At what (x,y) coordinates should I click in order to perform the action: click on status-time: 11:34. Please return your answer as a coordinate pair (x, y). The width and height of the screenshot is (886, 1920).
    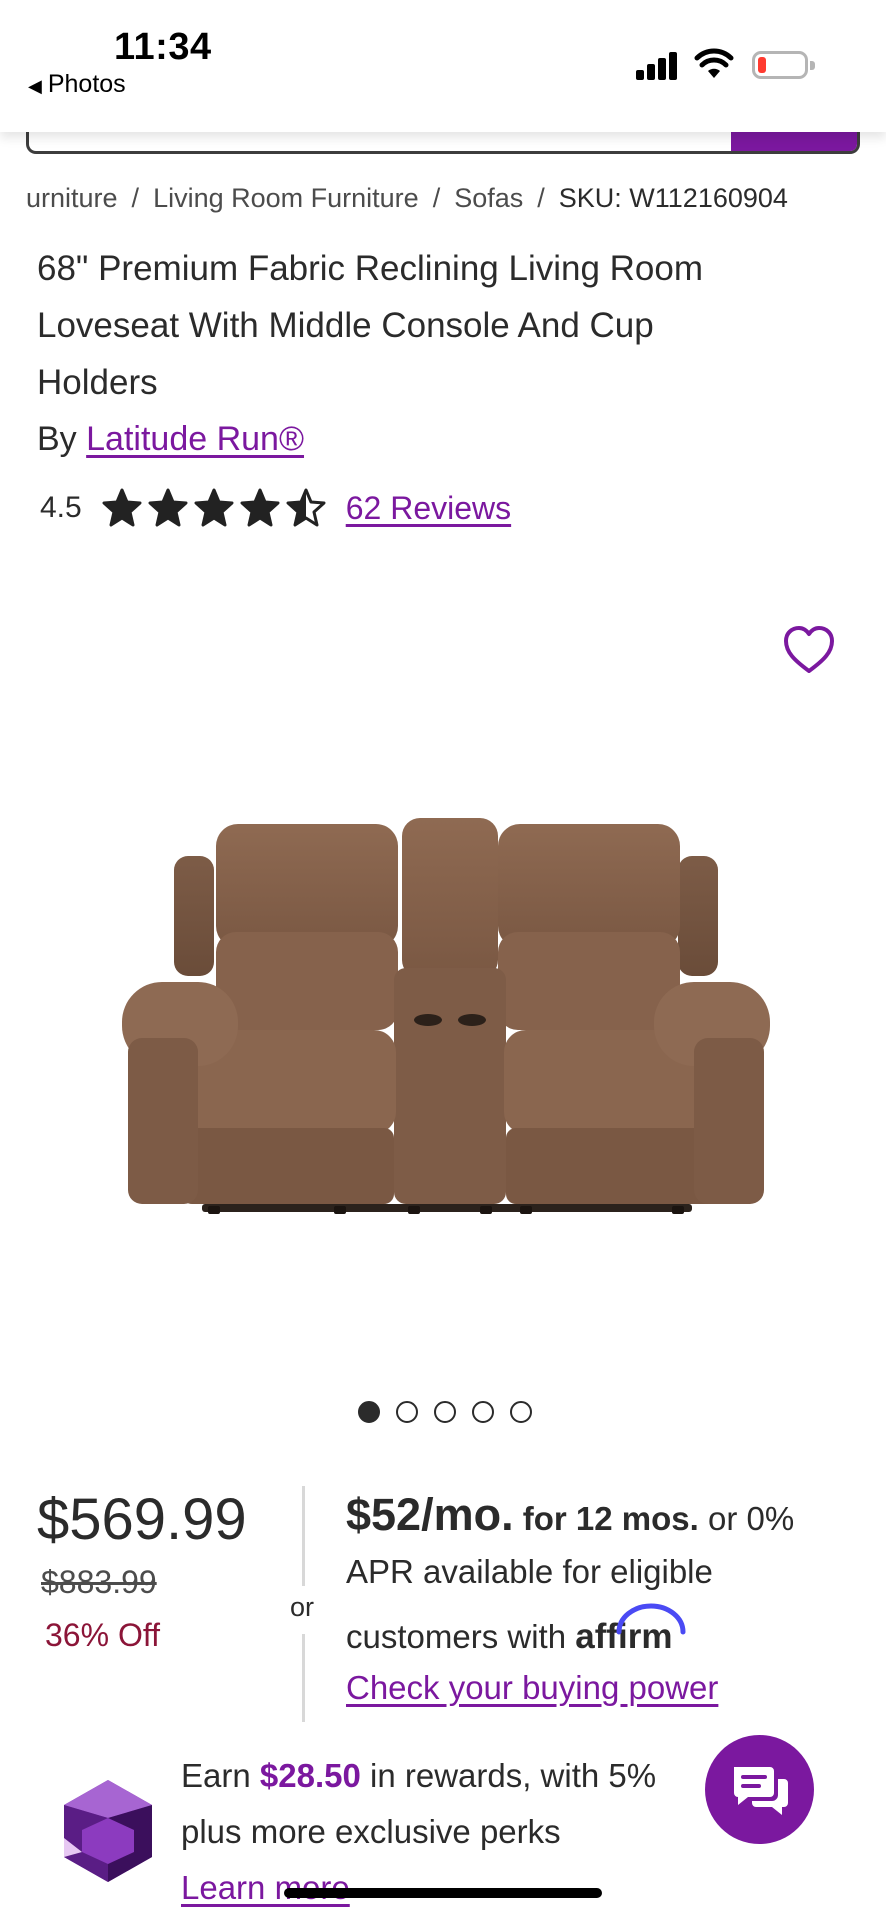
    Looking at the image, I should click on (163, 47).